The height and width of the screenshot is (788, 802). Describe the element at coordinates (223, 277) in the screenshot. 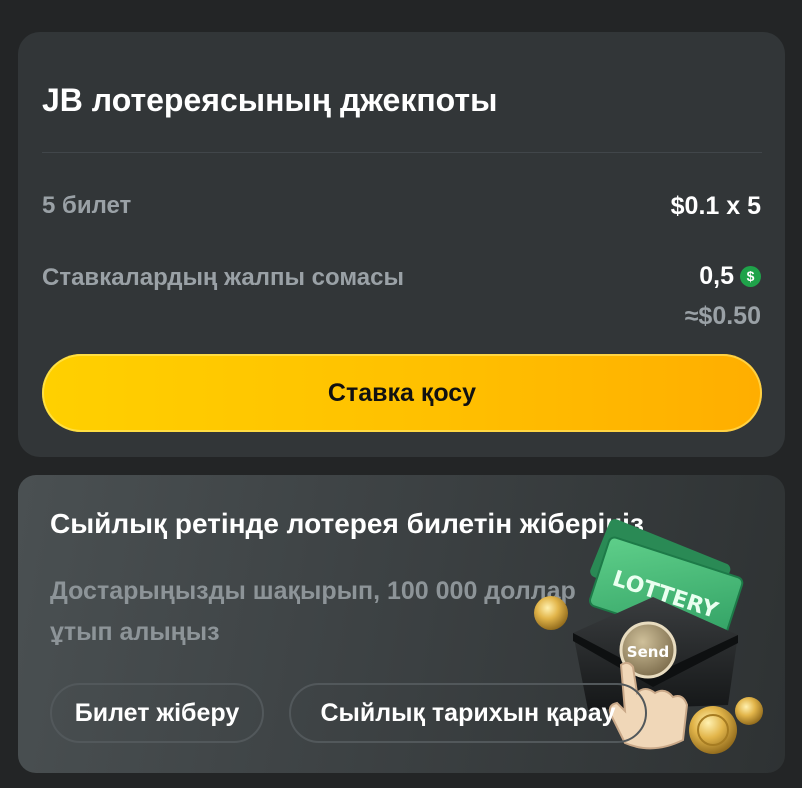

I see `total-label: Ставкалардың жалпы сомасы` at that location.